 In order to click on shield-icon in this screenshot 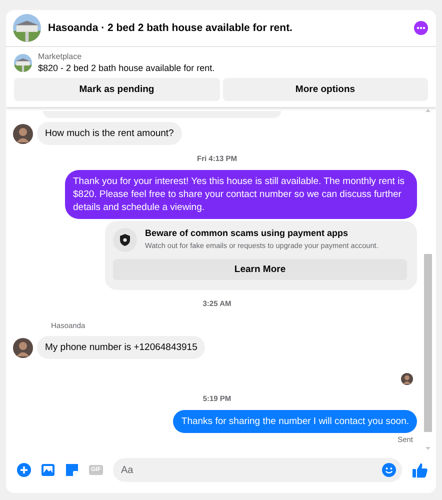, I will do `click(125, 240)`.